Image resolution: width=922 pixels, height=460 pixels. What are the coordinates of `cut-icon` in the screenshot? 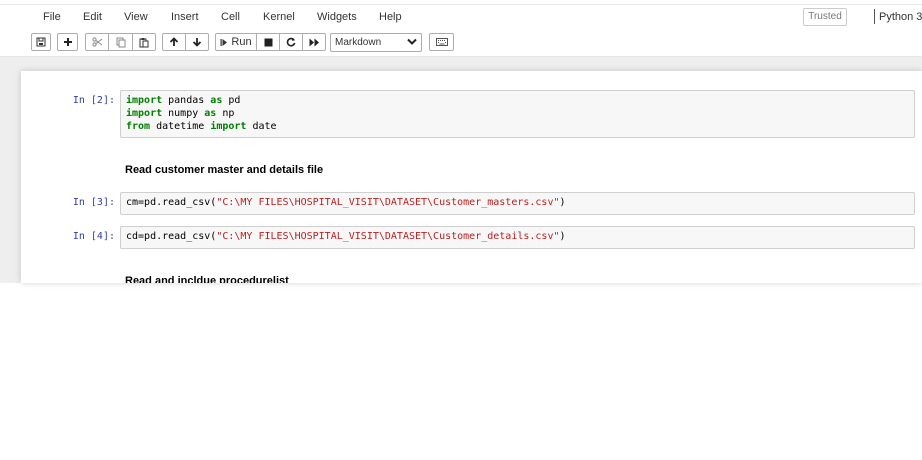 It's located at (96, 42).